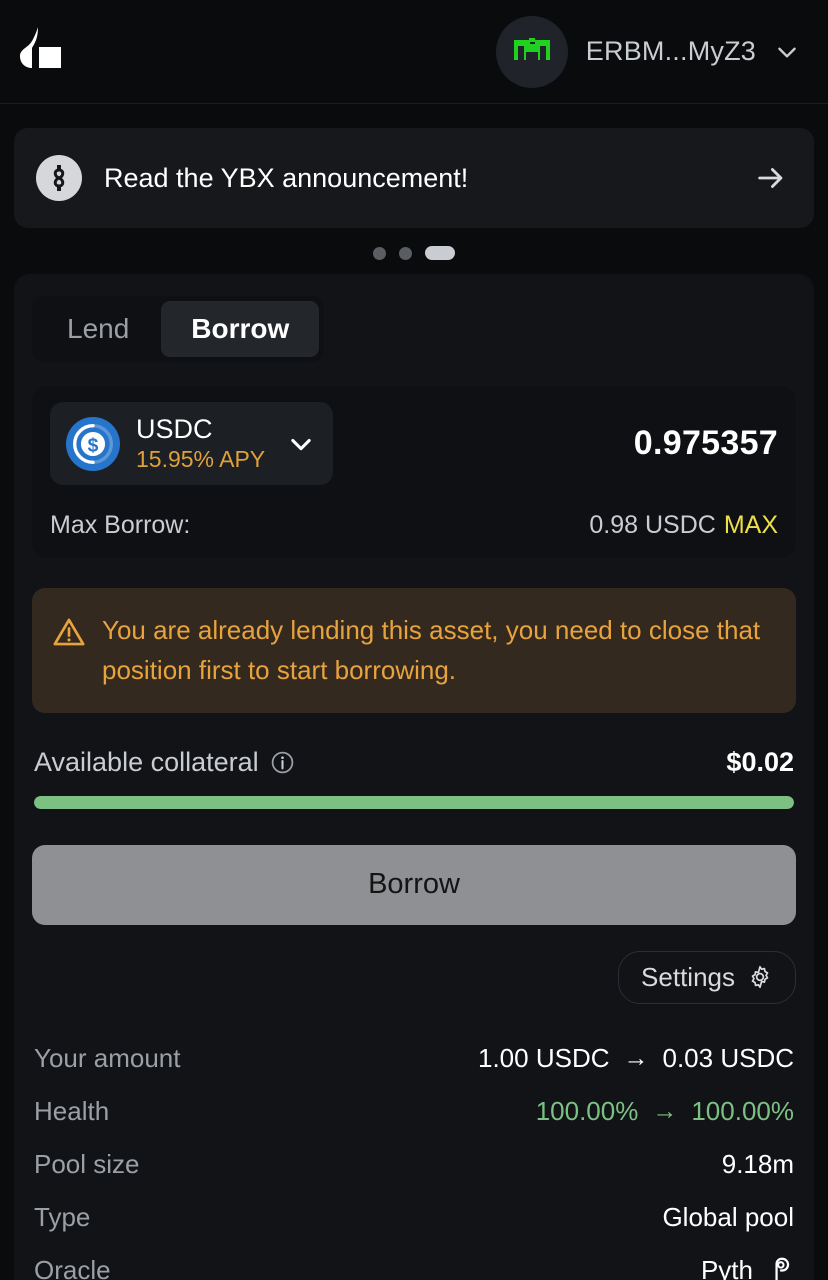 This screenshot has width=828, height=1280. I want to click on oracle-name: Pyth, so click(726, 1267).